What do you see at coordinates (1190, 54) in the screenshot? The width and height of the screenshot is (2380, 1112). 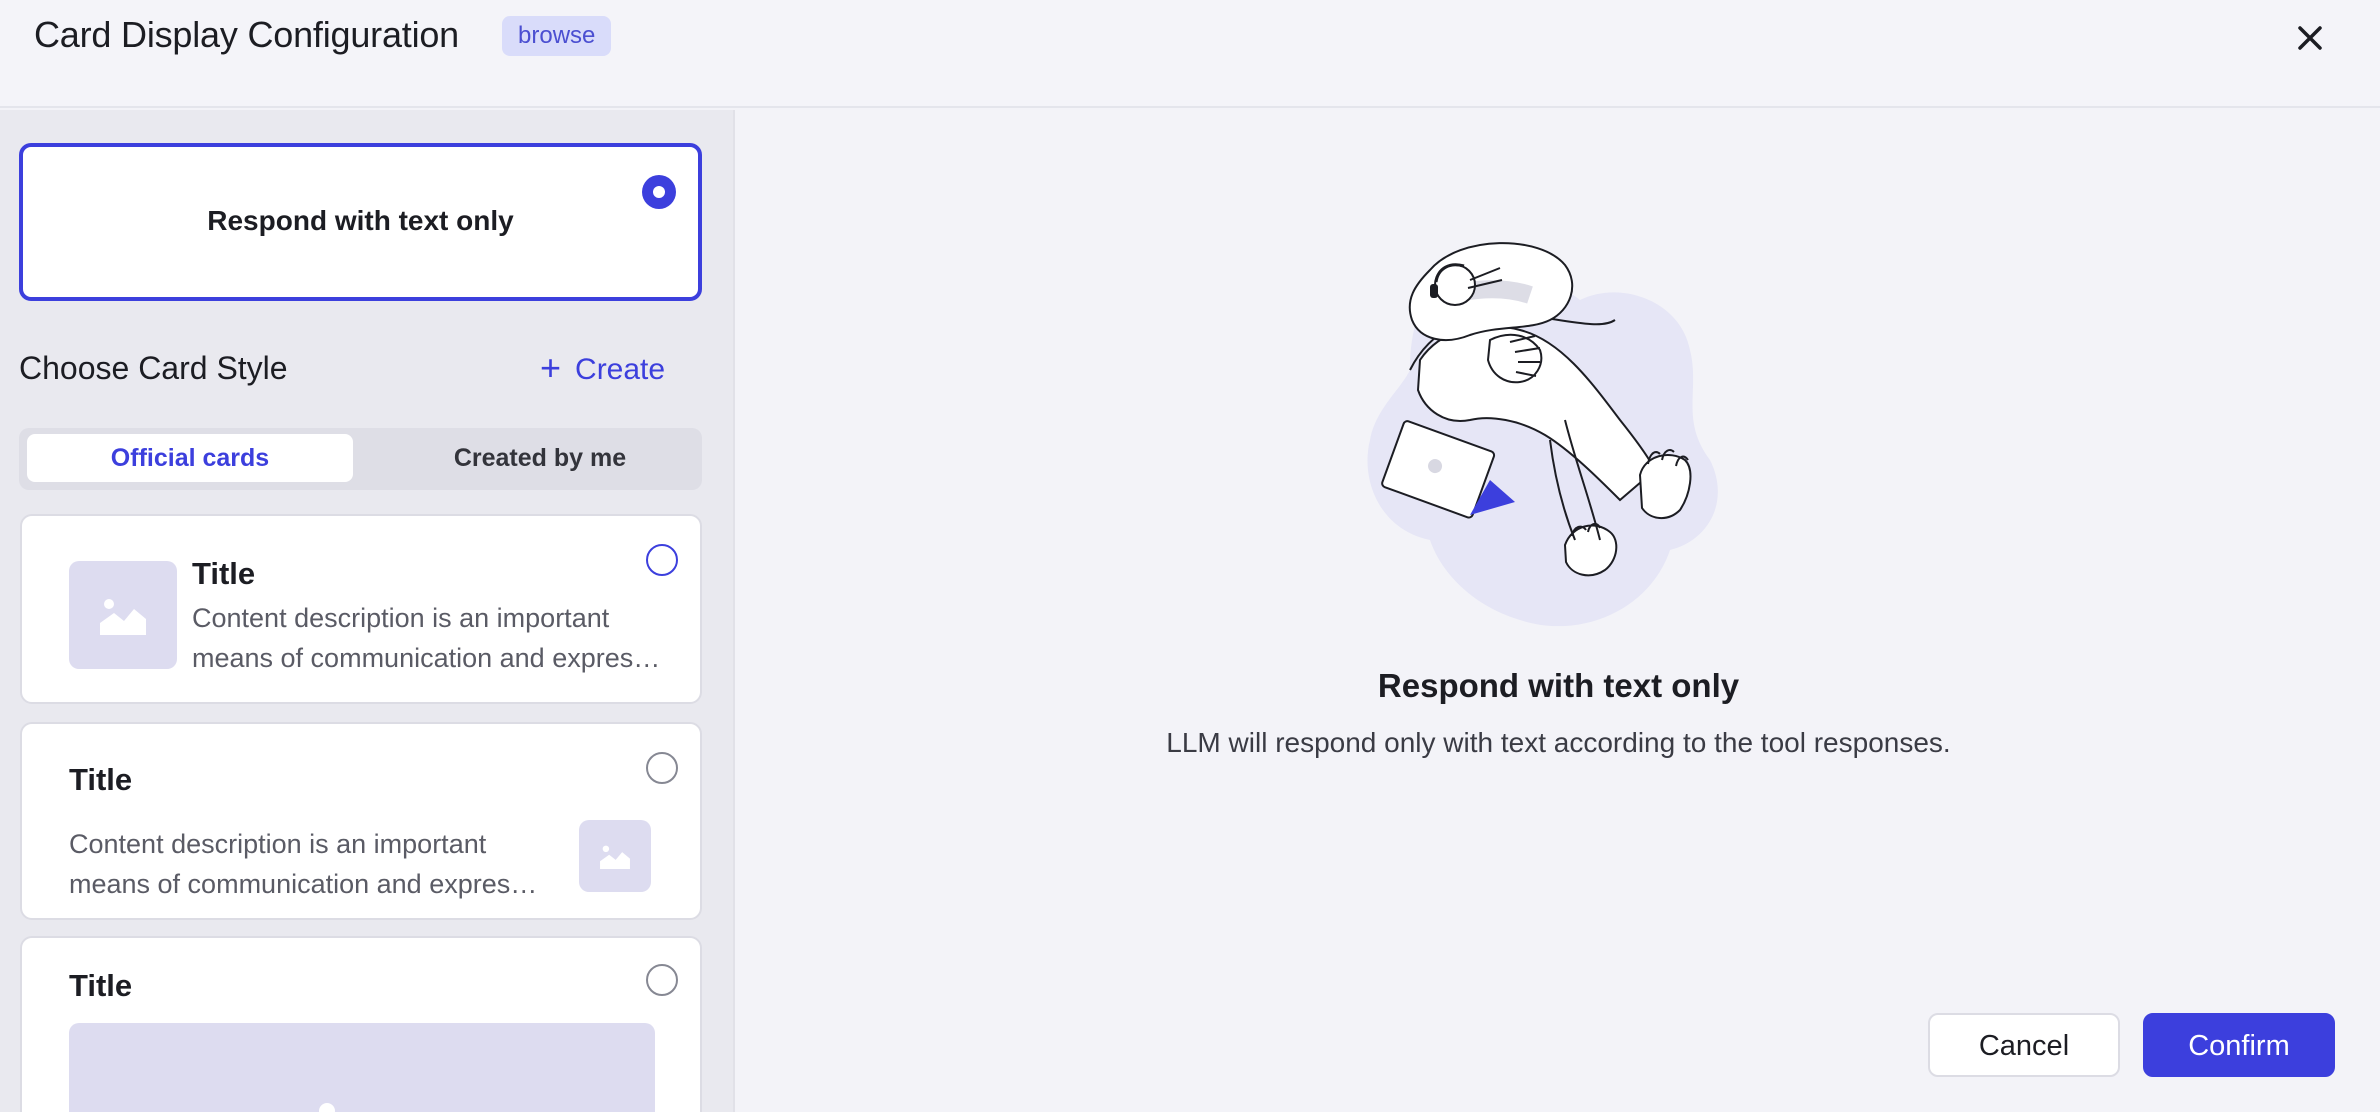 I see `dialog-header: Card Display Configuration browse` at bounding box center [1190, 54].